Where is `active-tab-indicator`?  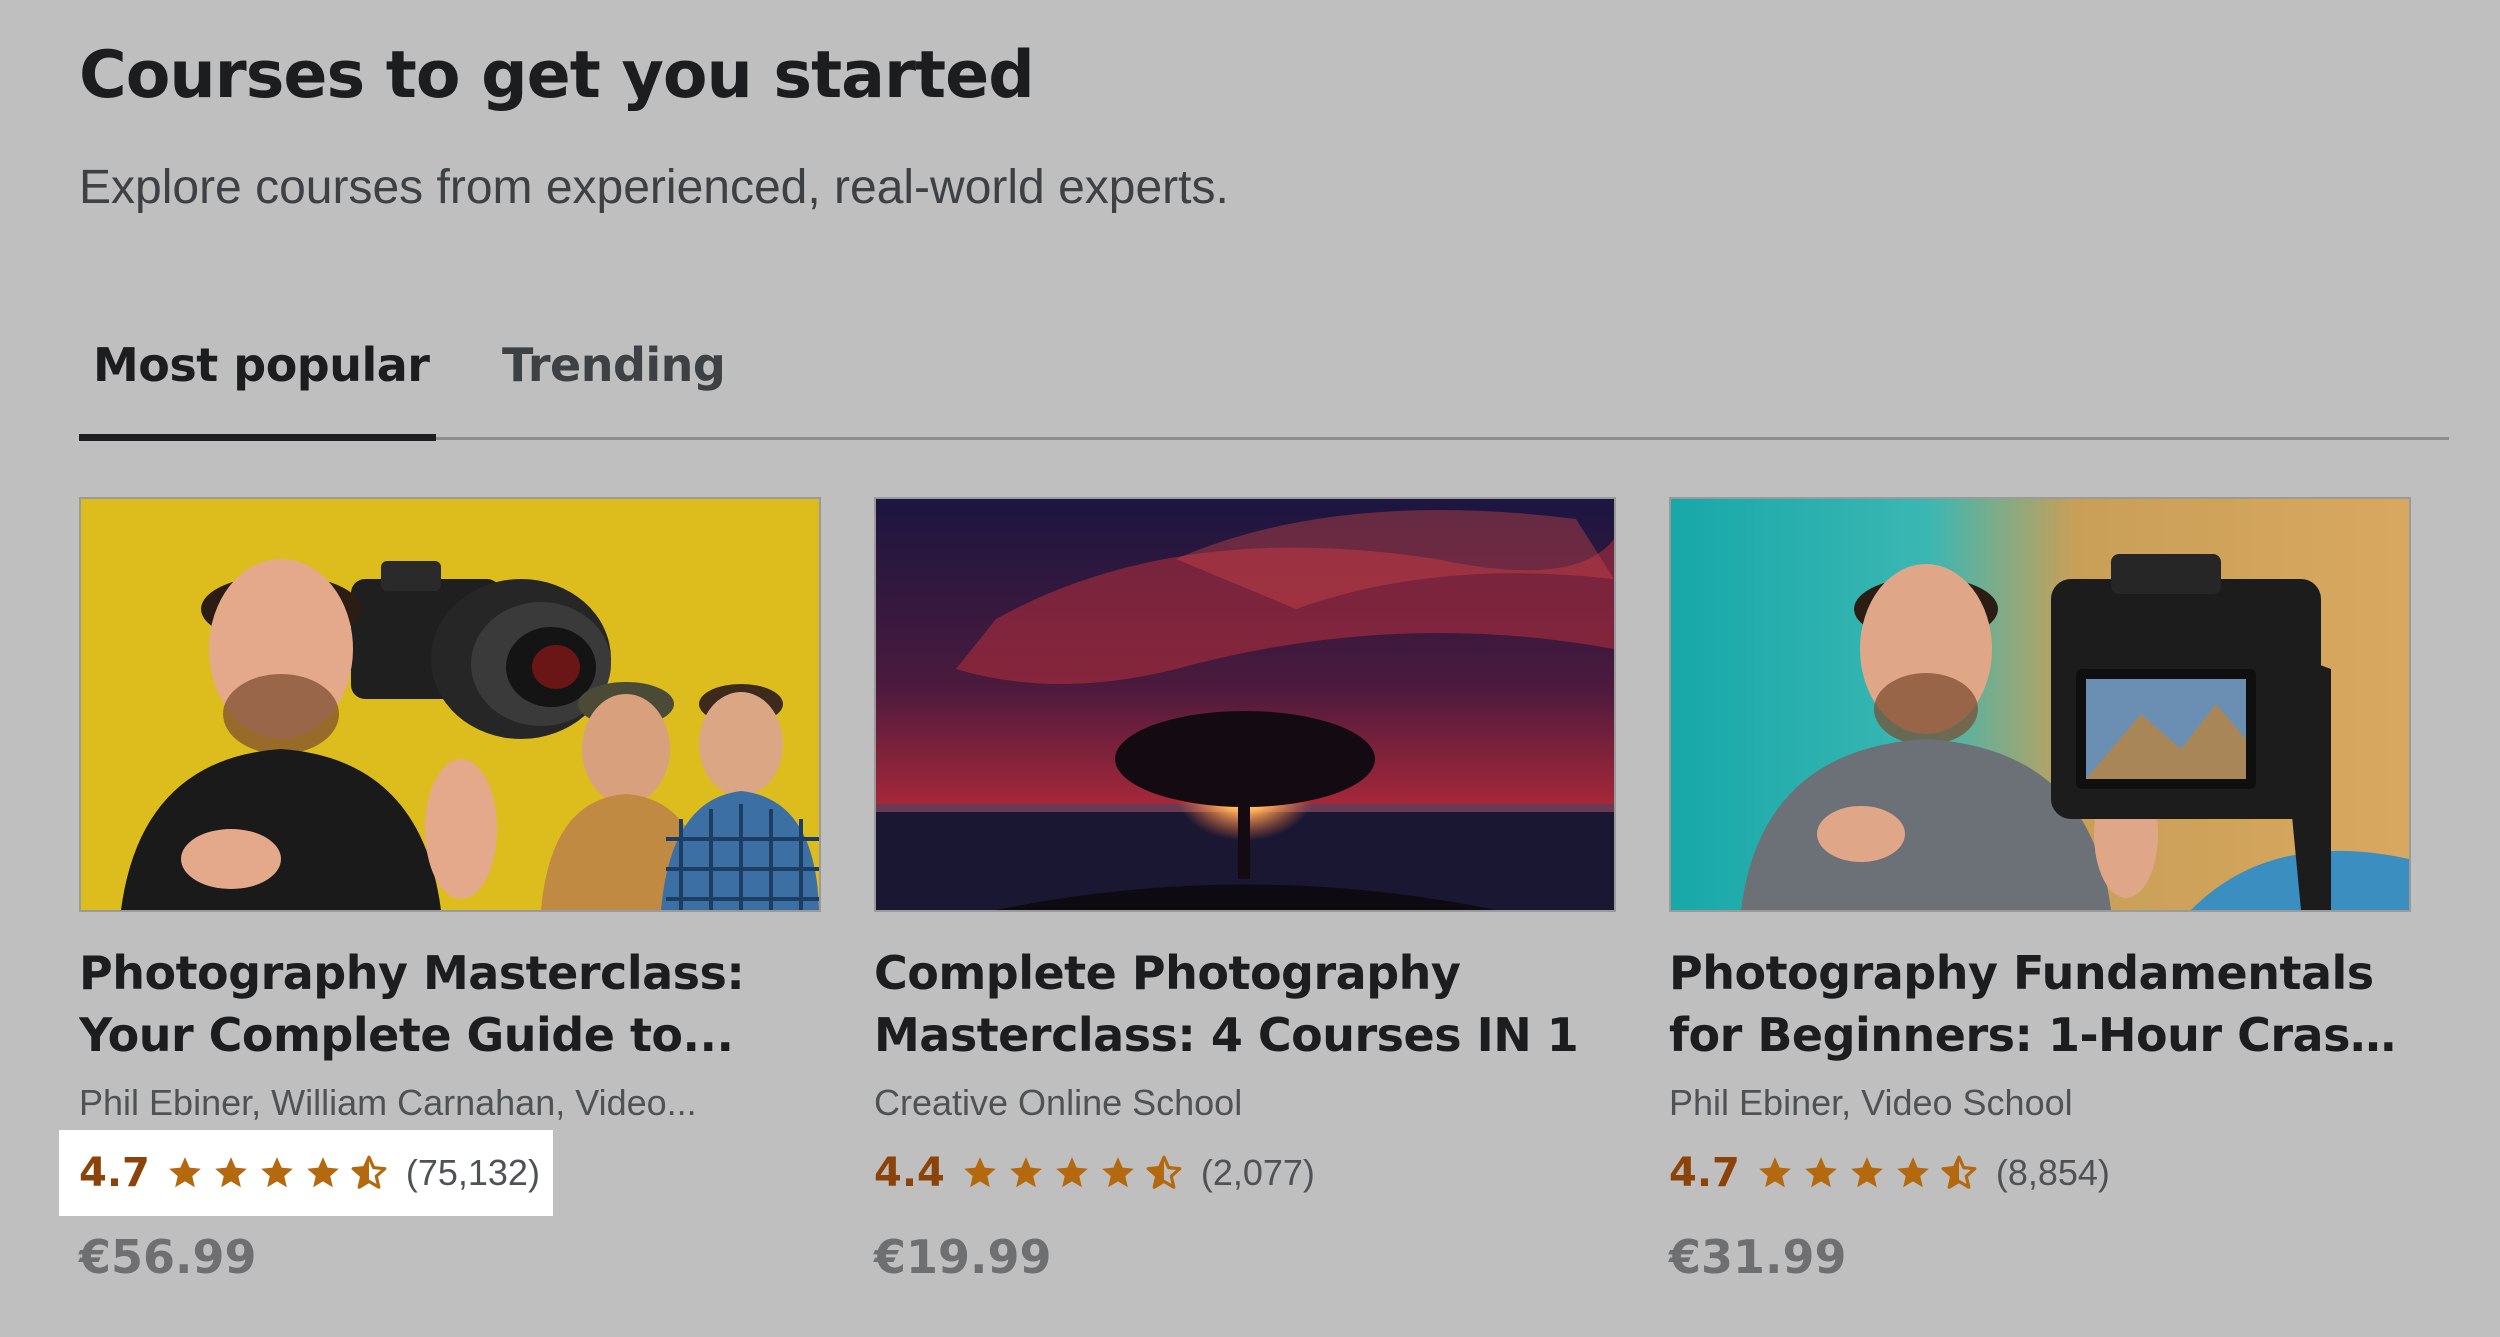
active-tab-indicator is located at coordinates (257, 437).